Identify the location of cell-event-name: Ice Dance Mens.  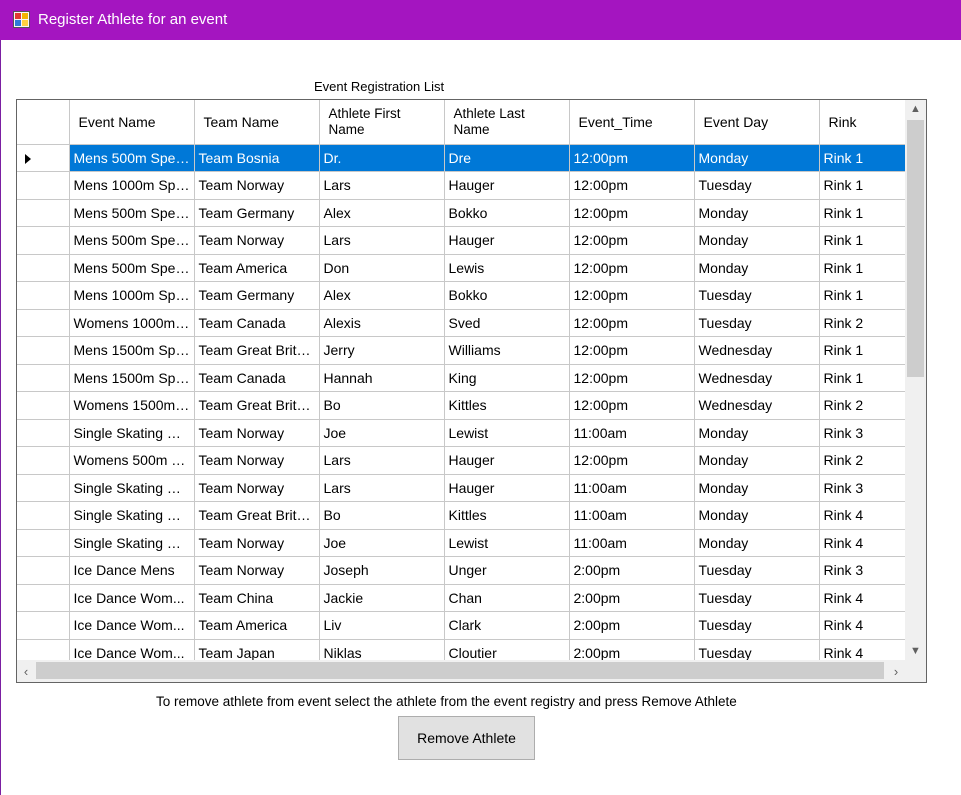
(132, 570).